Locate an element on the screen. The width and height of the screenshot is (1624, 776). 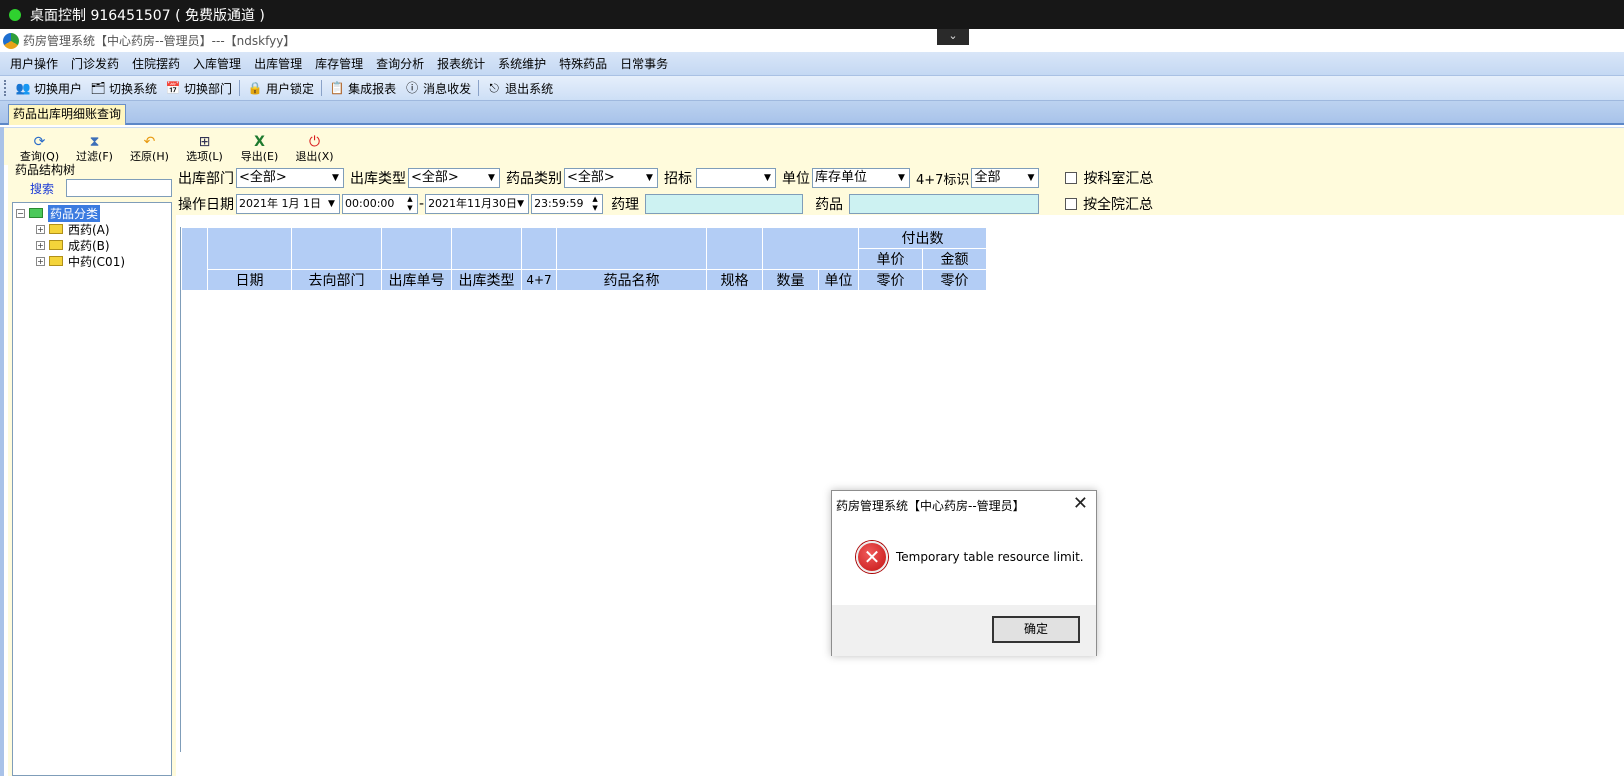
col-dest-dept: 去向部门 is located at coordinates (336, 280).